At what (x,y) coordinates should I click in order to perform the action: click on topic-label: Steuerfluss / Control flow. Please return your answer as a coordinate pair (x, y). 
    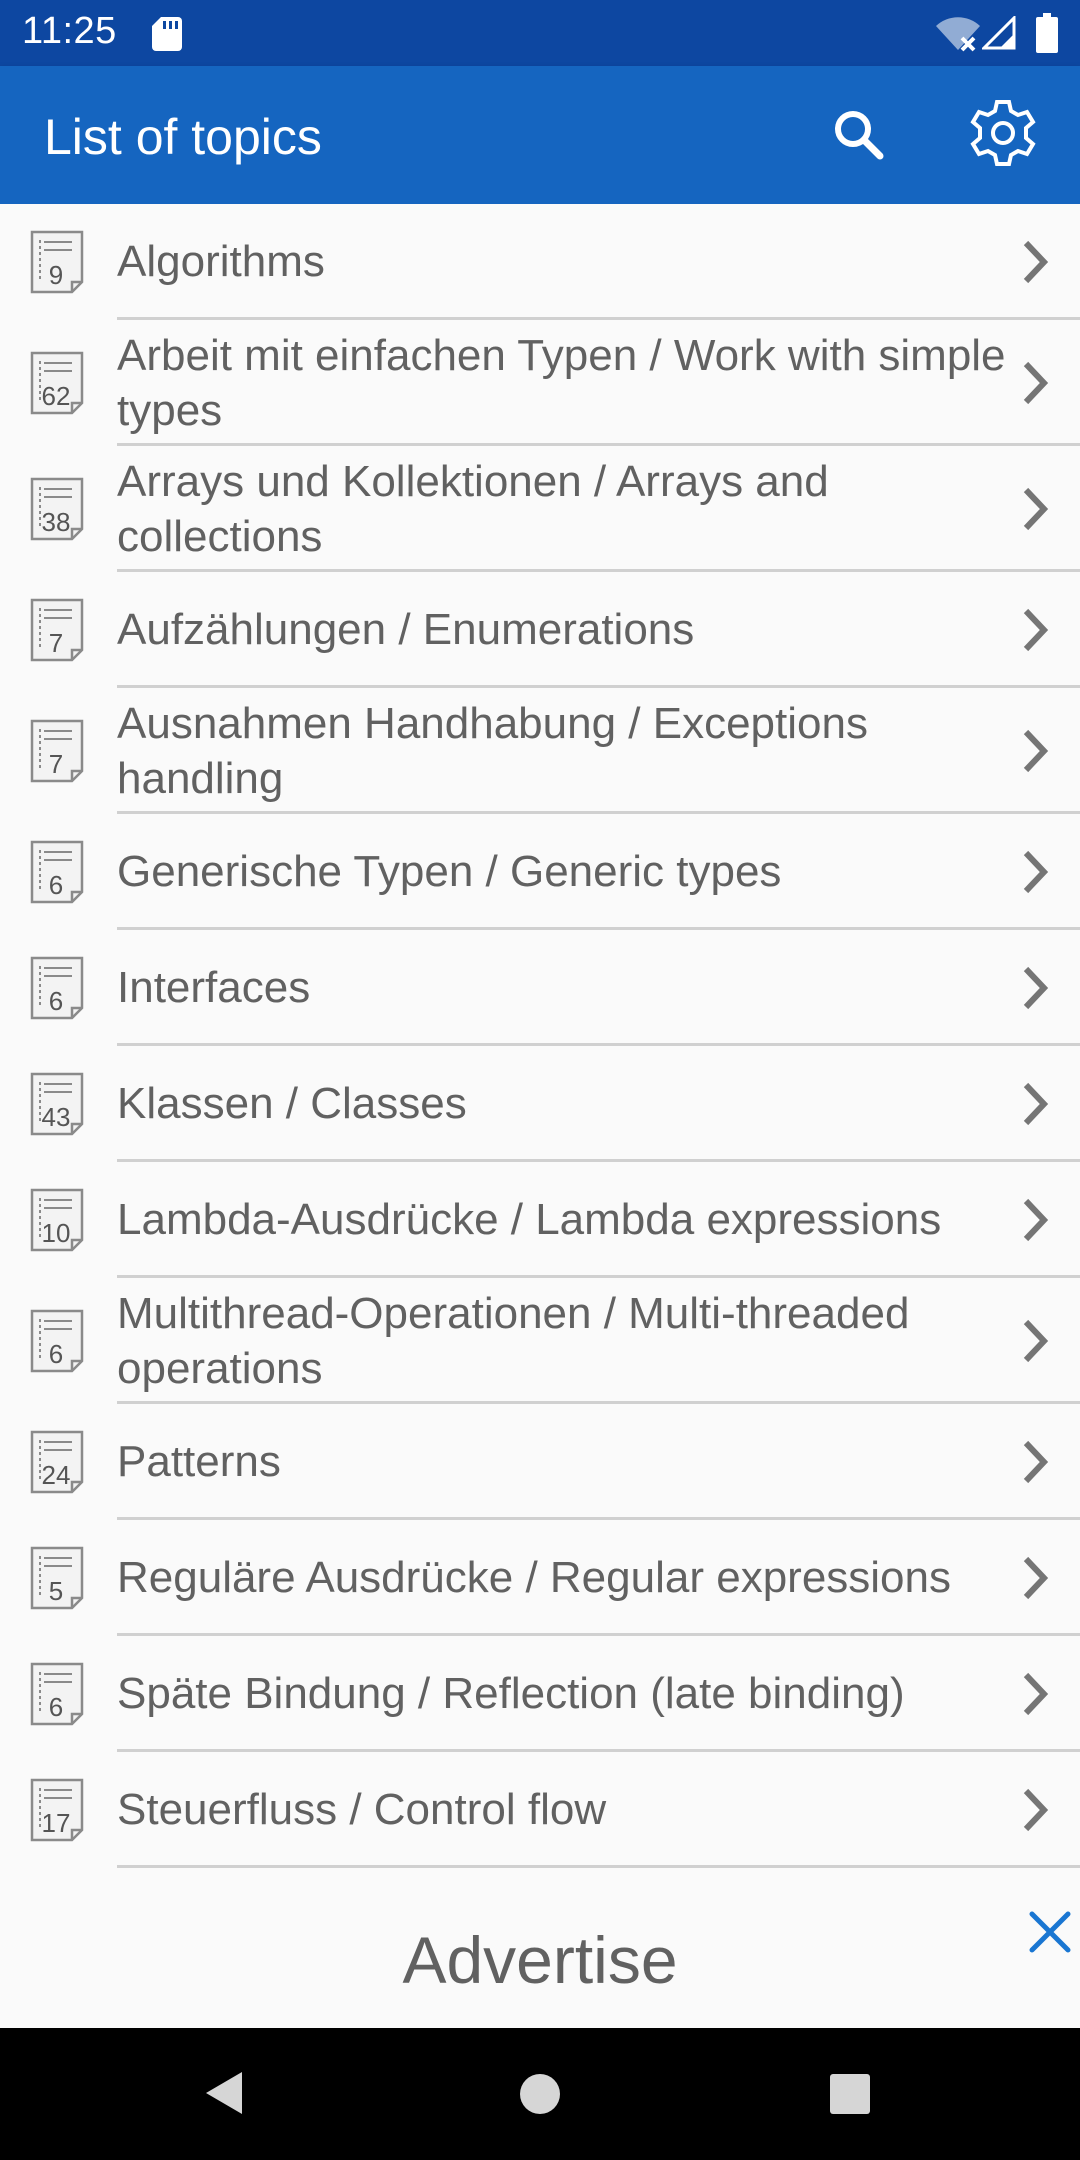
    Looking at the image, I should click on (362, 1809).